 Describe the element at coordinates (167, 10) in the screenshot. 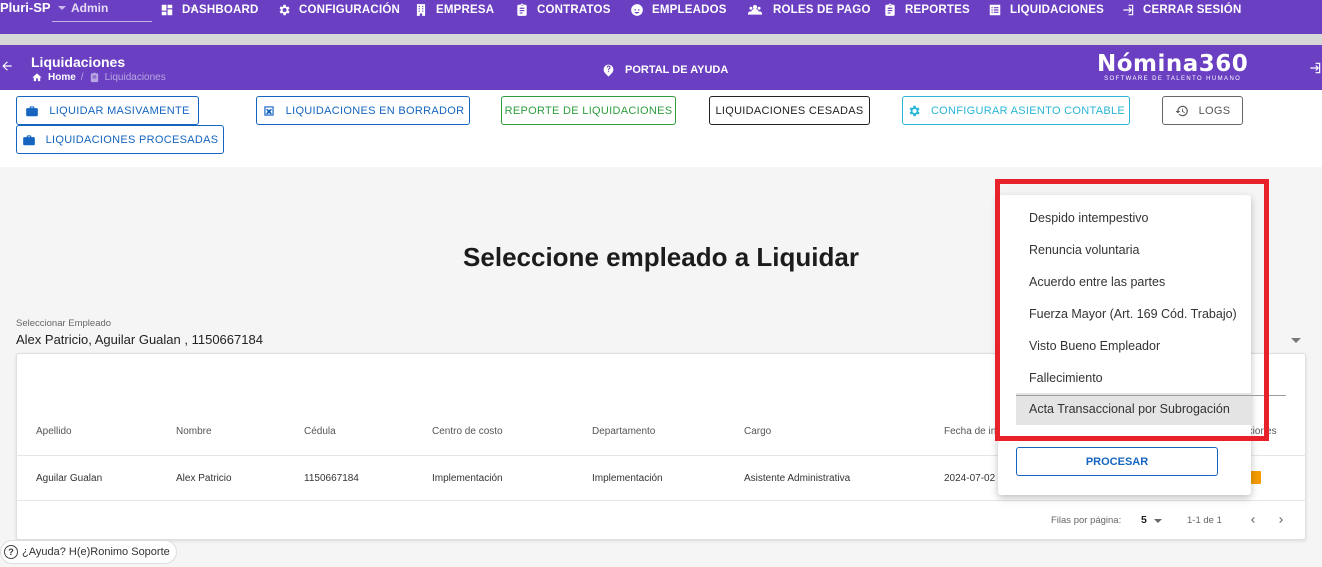

I see `dashboard-icon` at that location.